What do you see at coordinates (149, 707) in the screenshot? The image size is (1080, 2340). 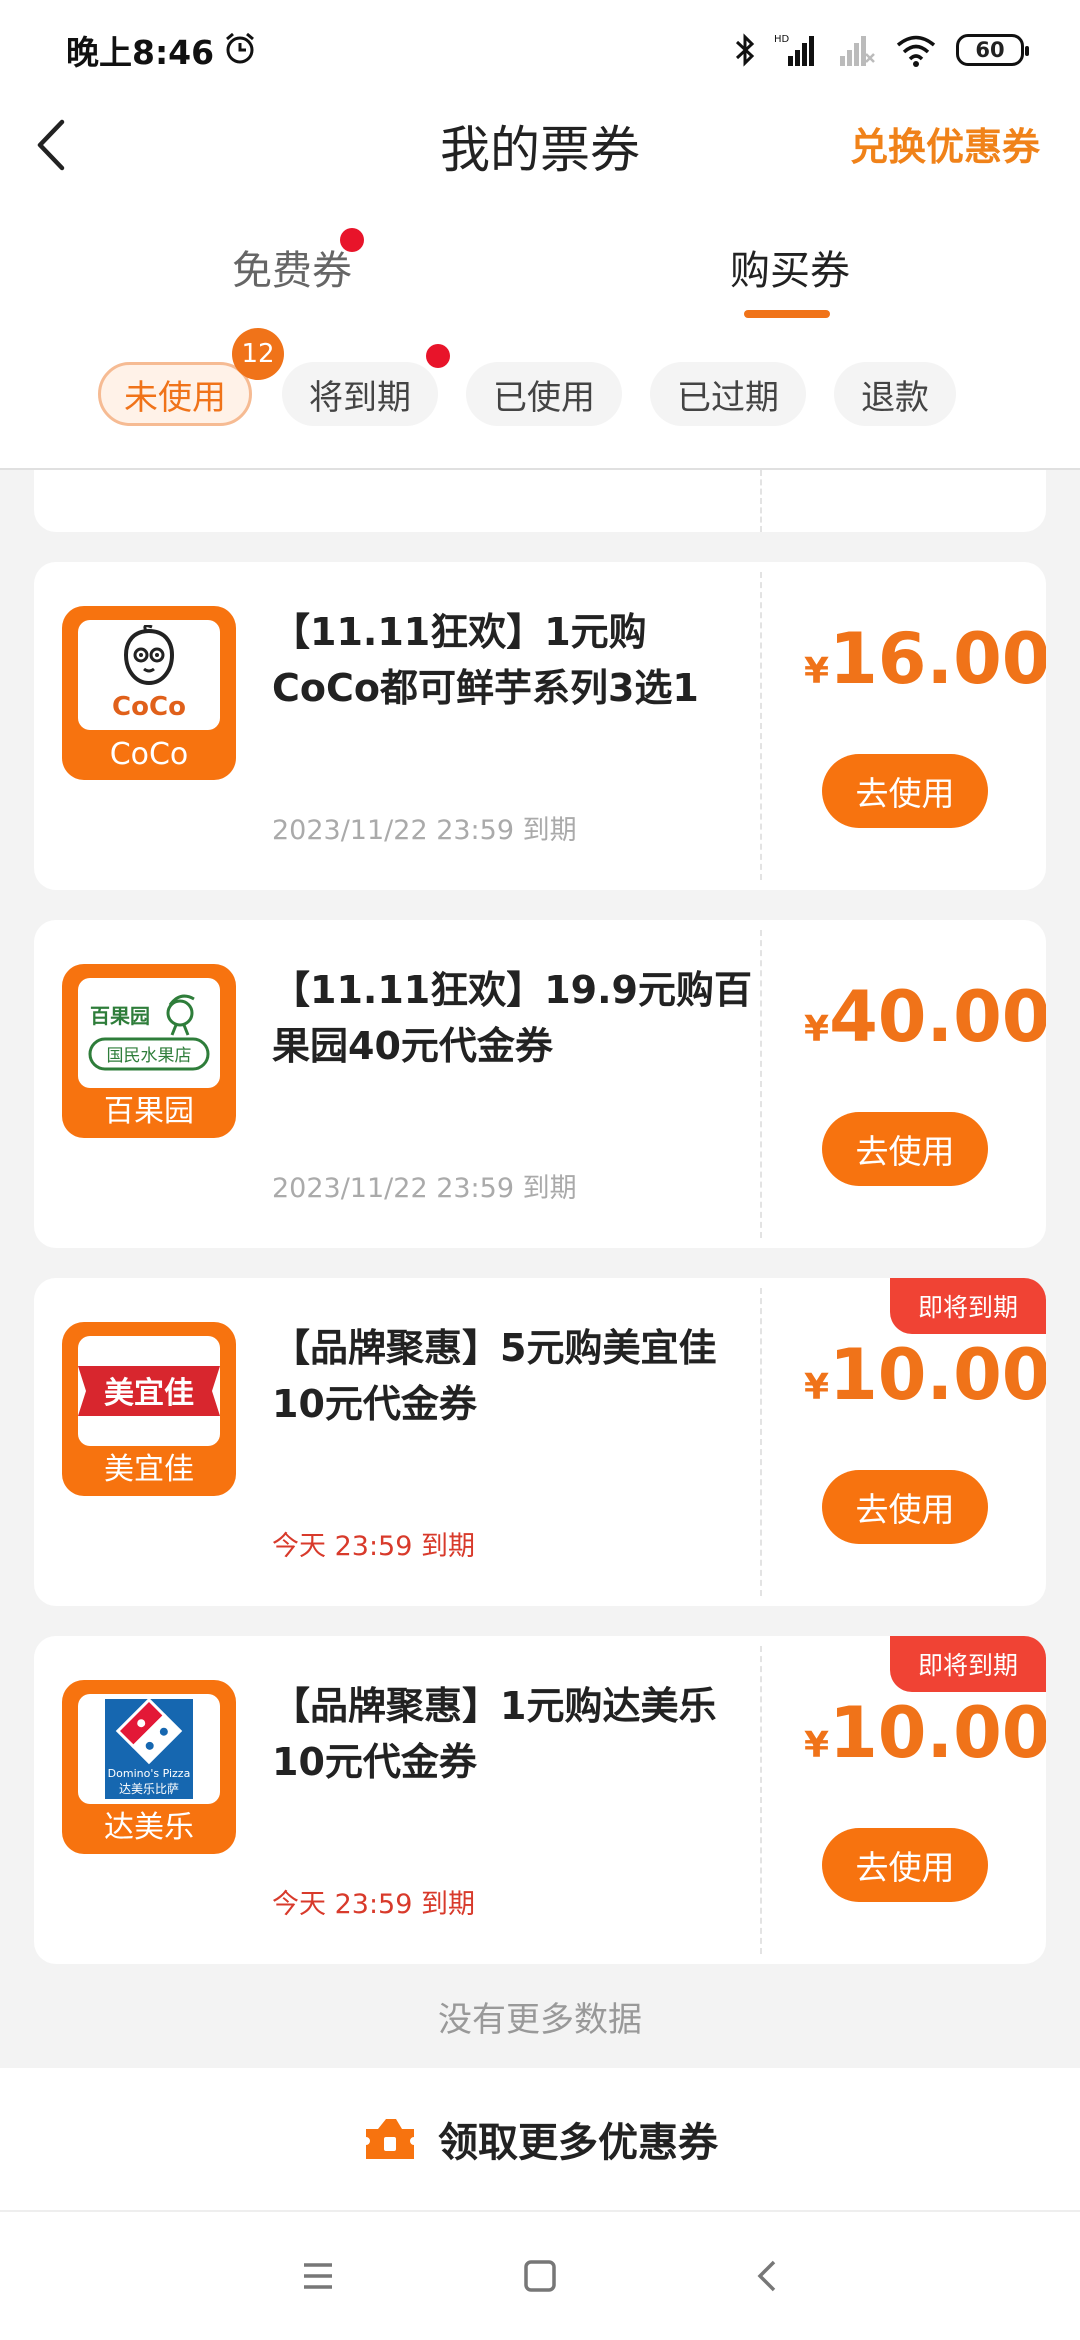 I see `coco-logo-text: CoCo` at bounding box center [149, 707].